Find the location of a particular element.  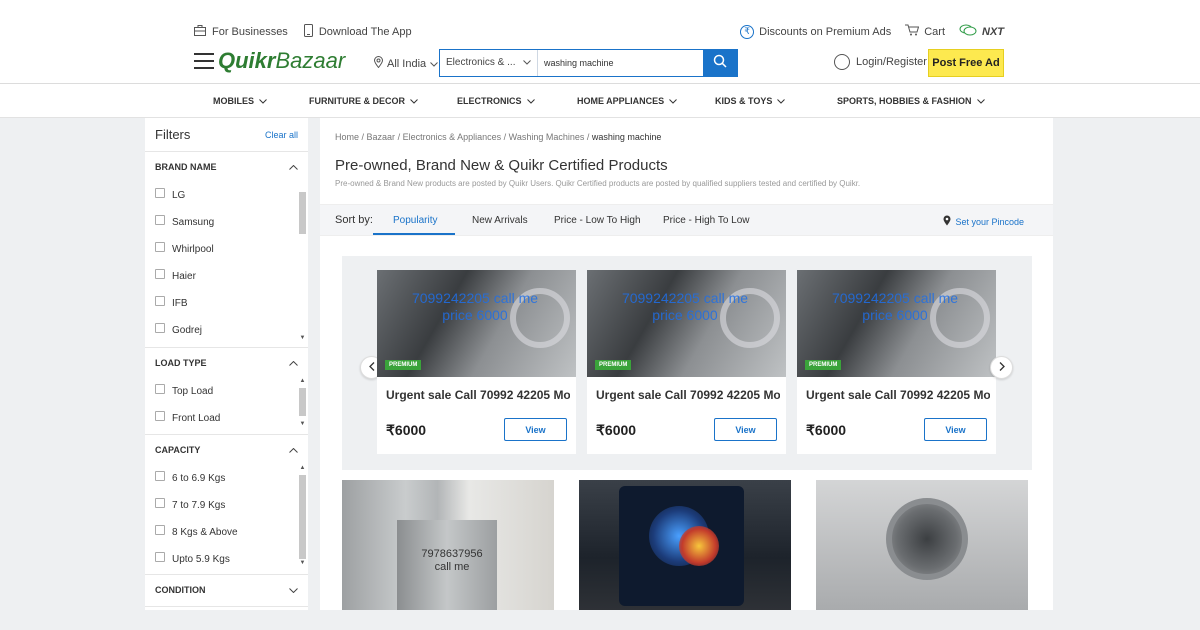

sort-new-arrivals: New Arrivals is located at coordinates (500, 220).